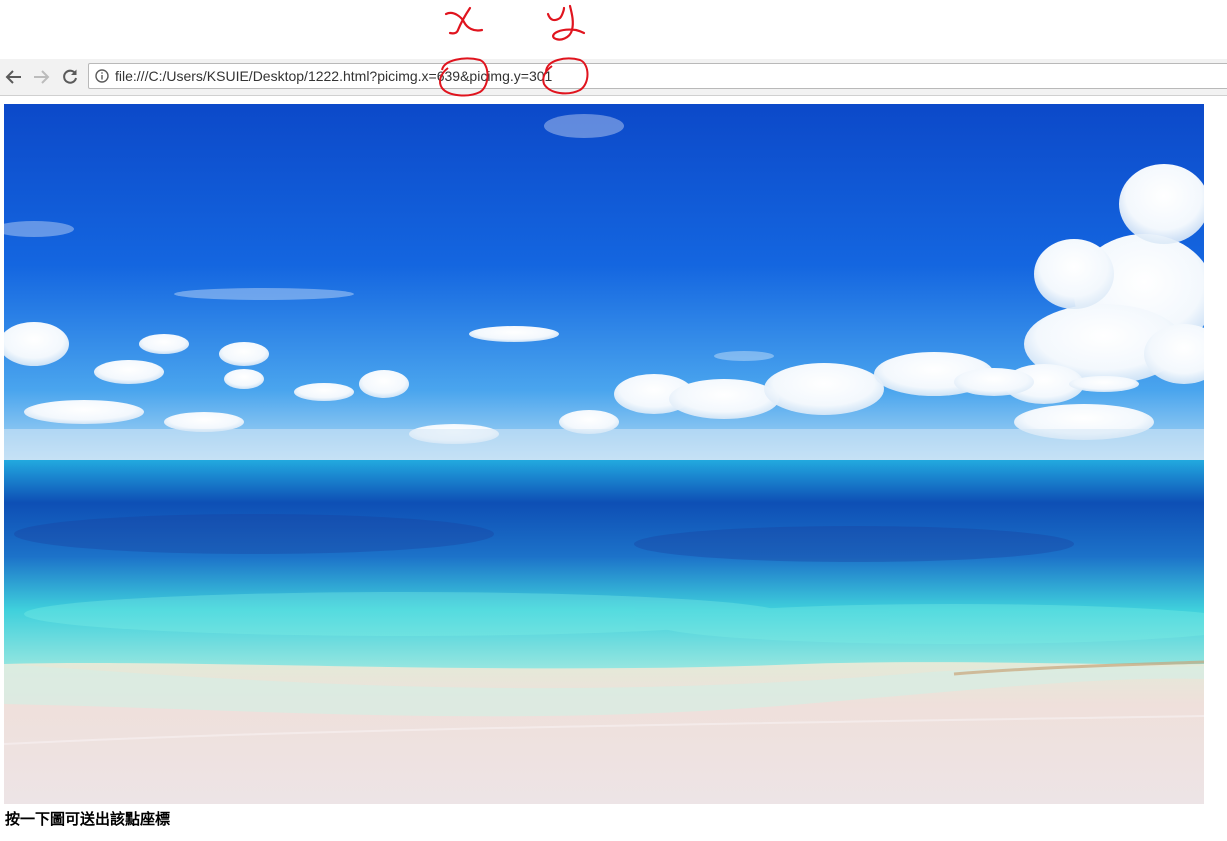 The image size is (1227, 841). I want to click on reload-button, so click(70, 77).